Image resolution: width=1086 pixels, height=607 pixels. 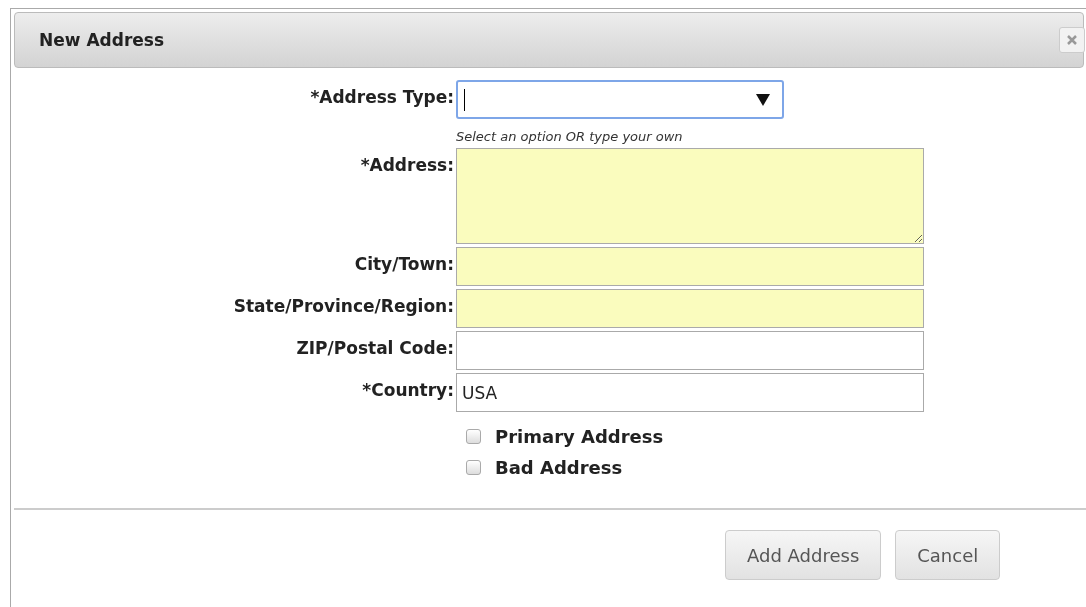 What do you see at coordinates (102, 40) in the screenshot?
I see `dialog-title: New Address` at bounding box center [102, 40].